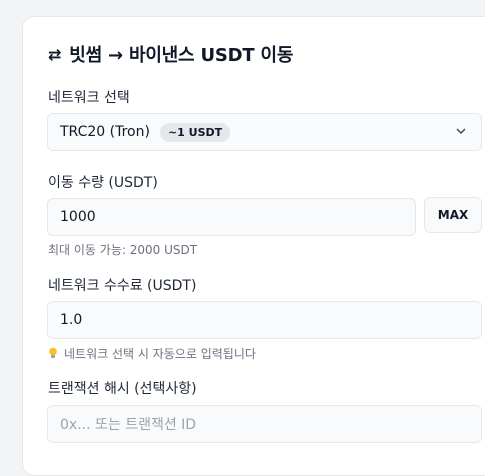 The image size is (485, 476). What do you see at coordinates (78, 217) in the screenshot?
I see `amount-value: 1000` at bounding box center [78, 217].